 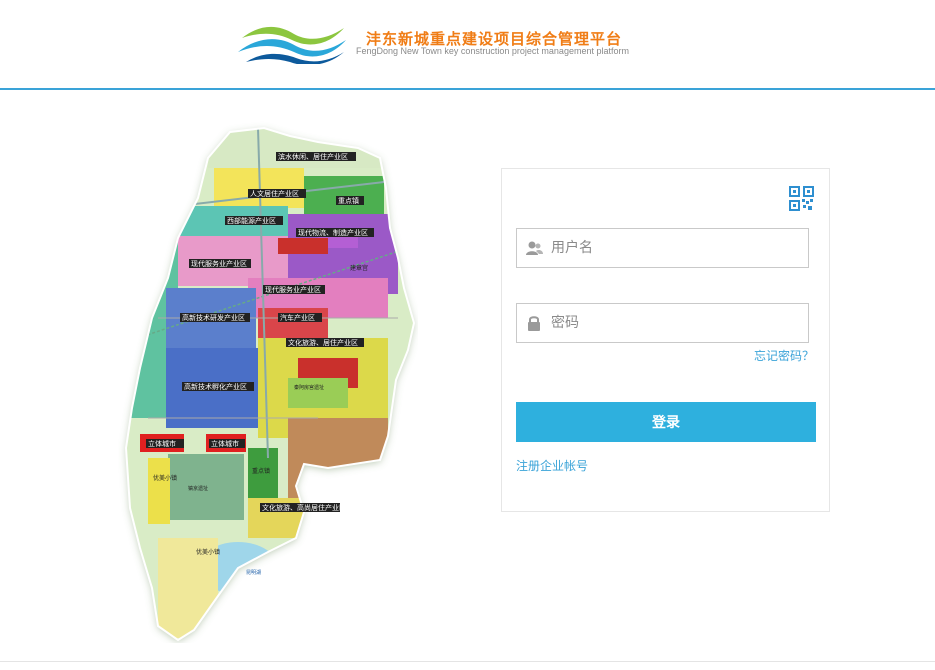 I want to click on map-label-l20: 优美小镇, so click(x=208, y=552).